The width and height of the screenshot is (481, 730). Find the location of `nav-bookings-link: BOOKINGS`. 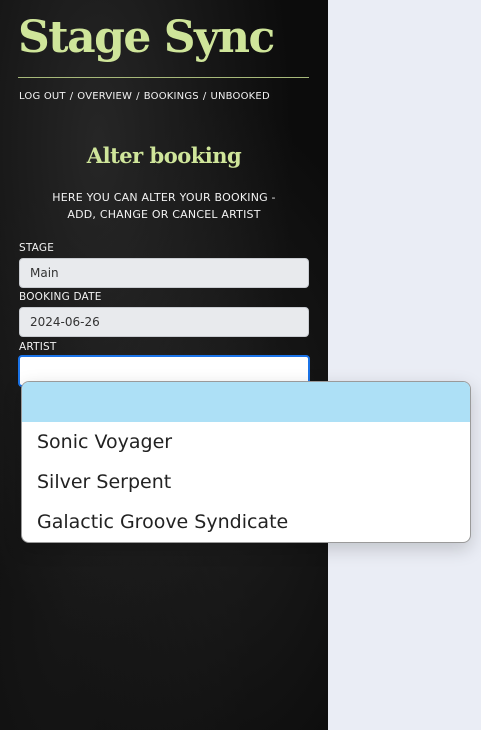

nav-bookings-link: BOOKINGS is located at coordinates (171, 96).